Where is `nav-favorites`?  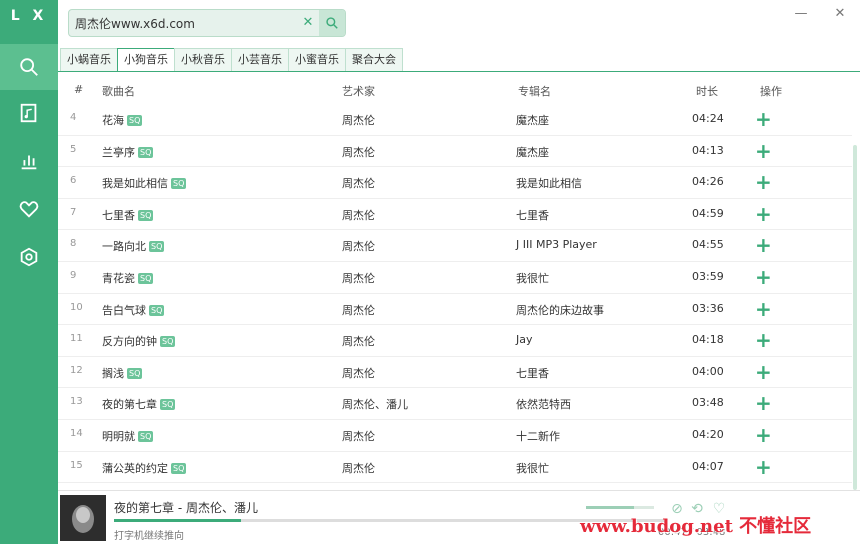
nav-favorites is located at coordinates (29, 209).